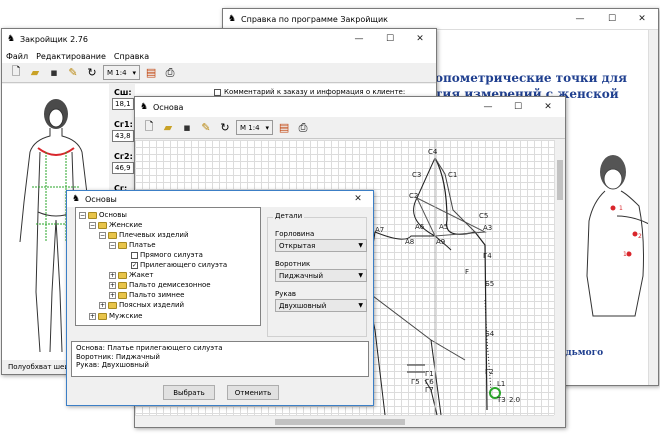 This screenshot has height=440, width=660. I want to click on checkbox-unchecked, so click(134, 255).